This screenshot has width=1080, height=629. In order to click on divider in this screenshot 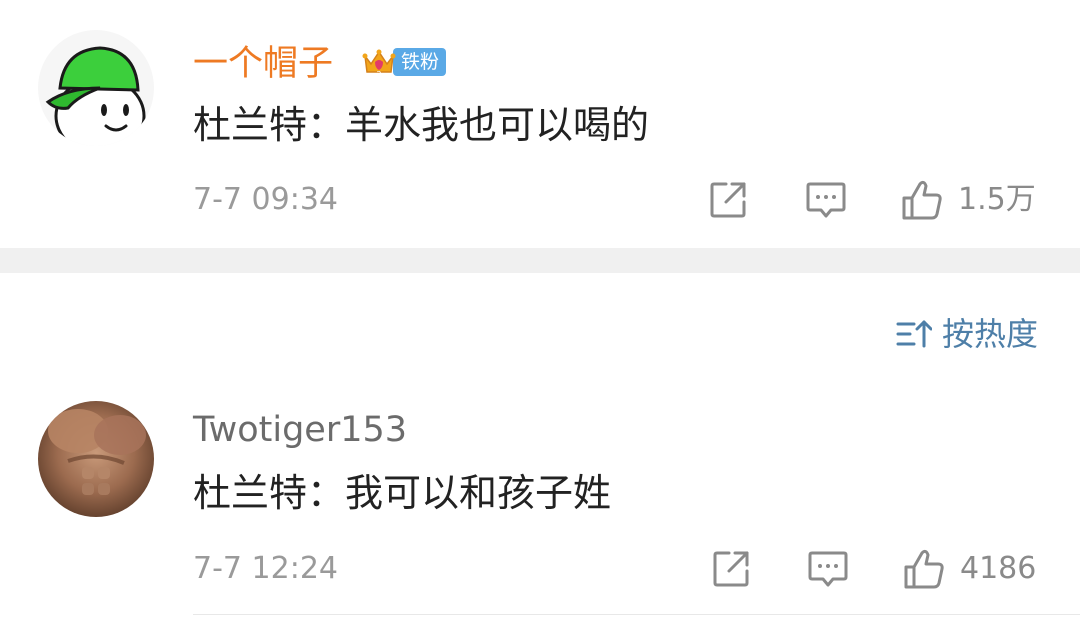, I will do `click(636, 614)`.